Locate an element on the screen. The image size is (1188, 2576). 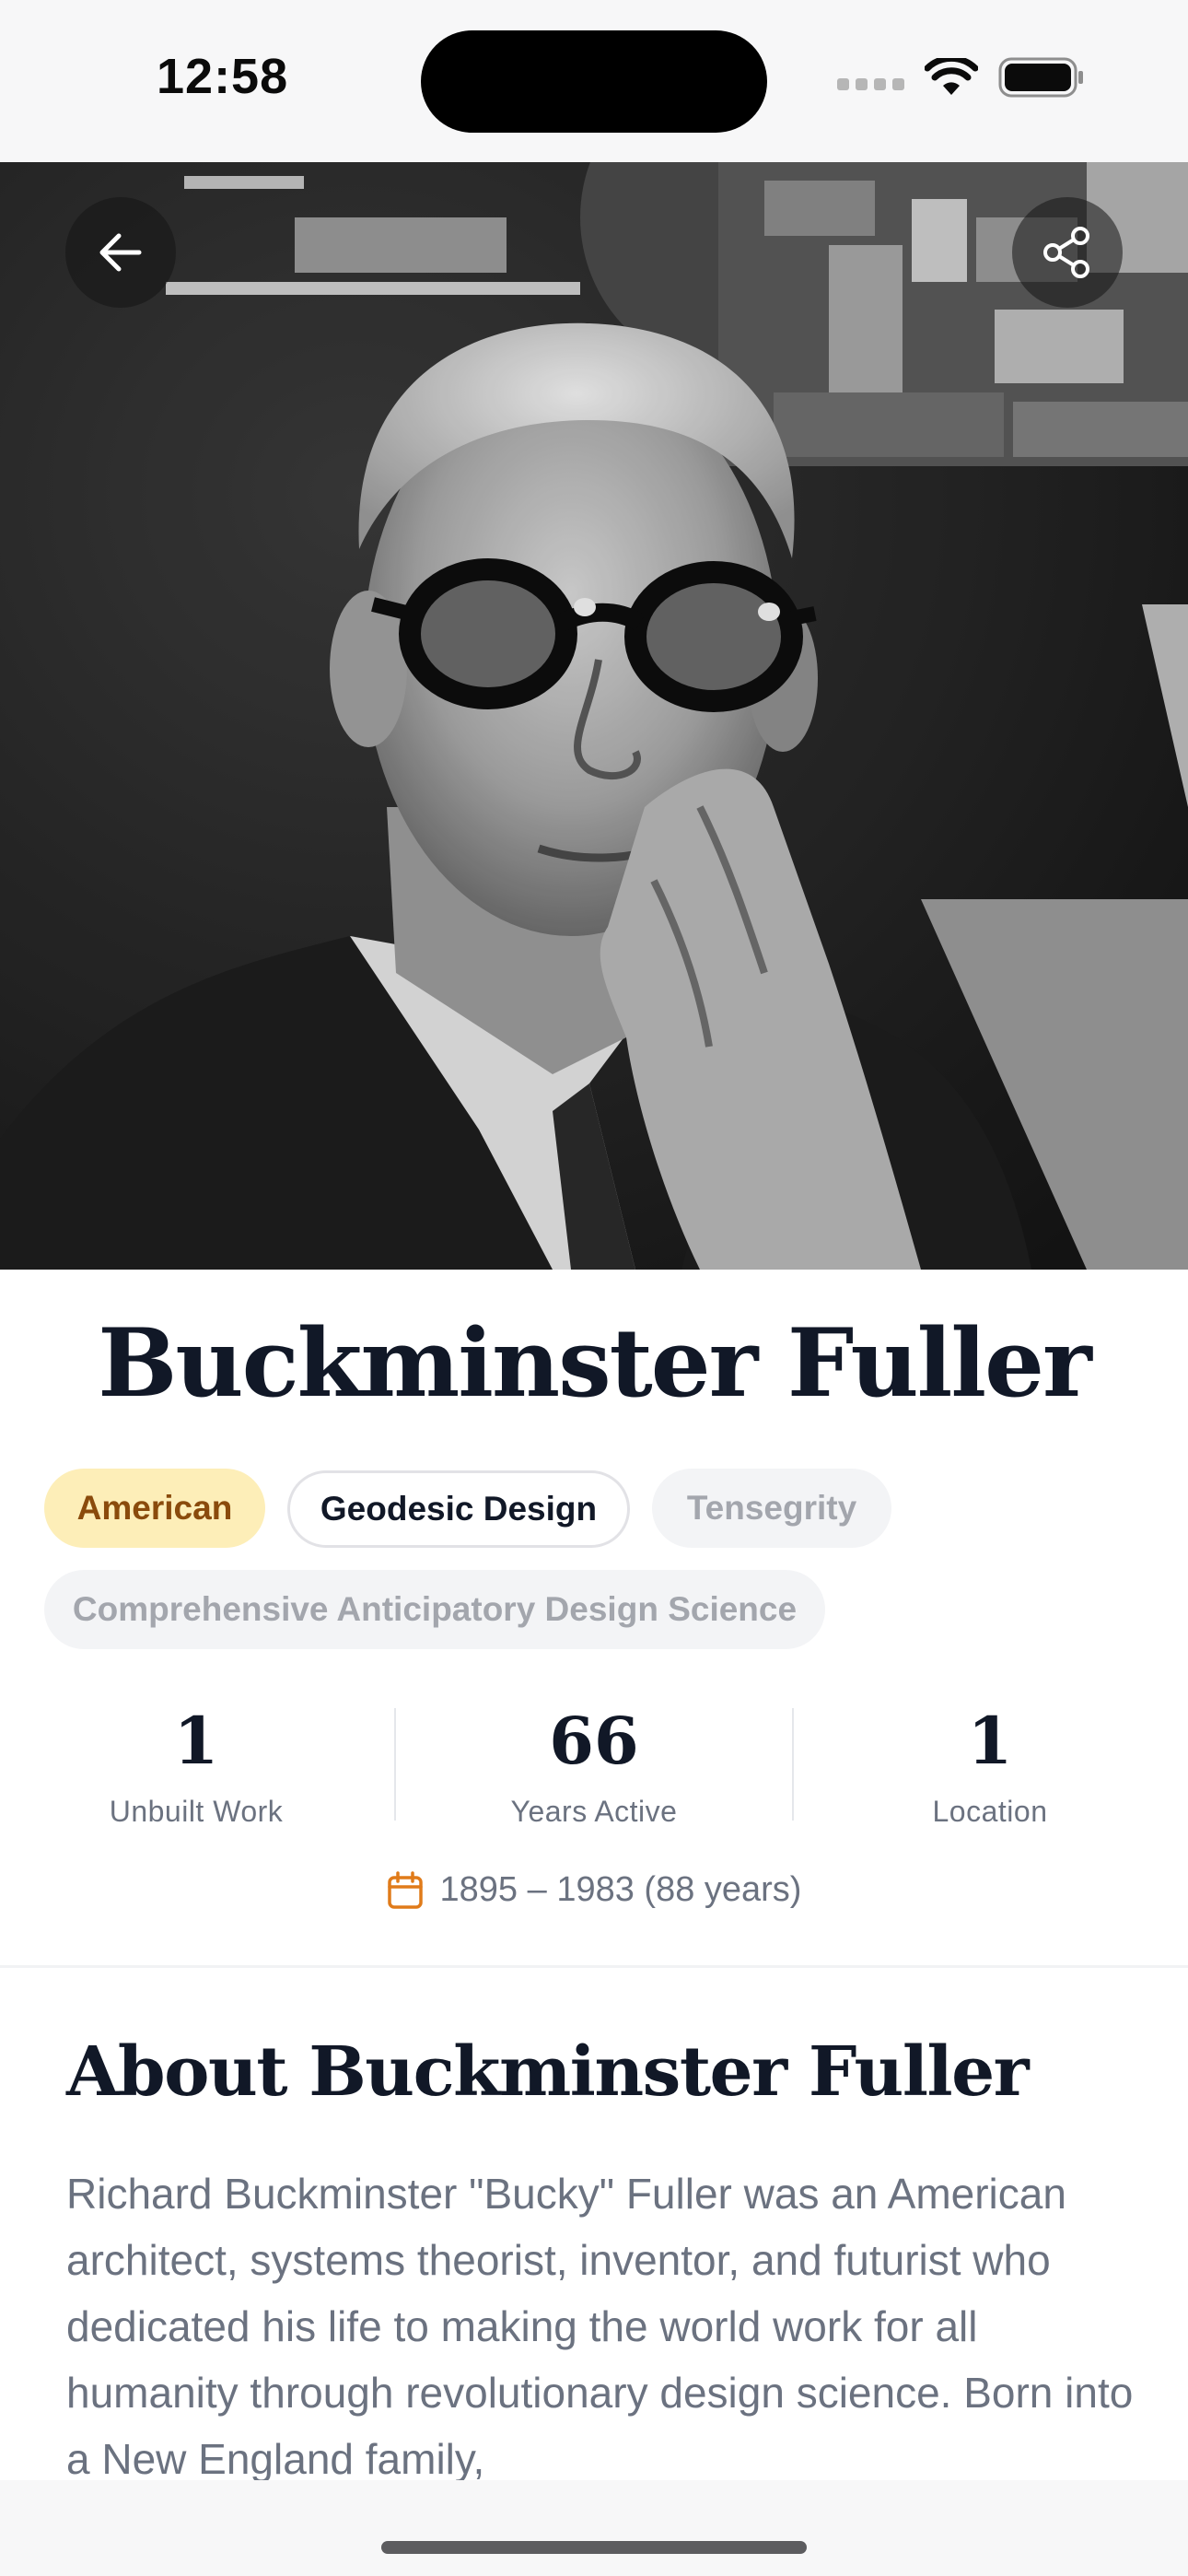
tag-tensegrity: Tensegrity is located at coordinates (771, 1509).